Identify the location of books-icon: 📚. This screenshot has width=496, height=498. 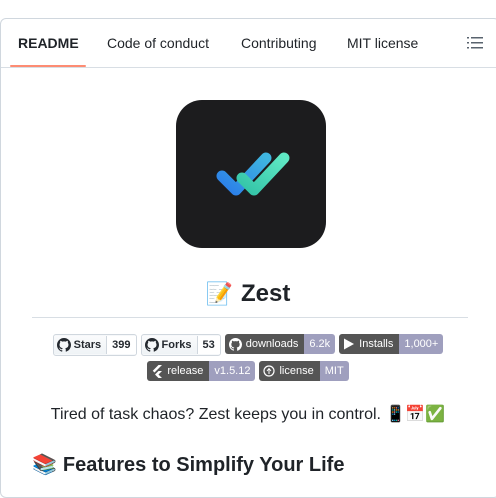
(44, 465).